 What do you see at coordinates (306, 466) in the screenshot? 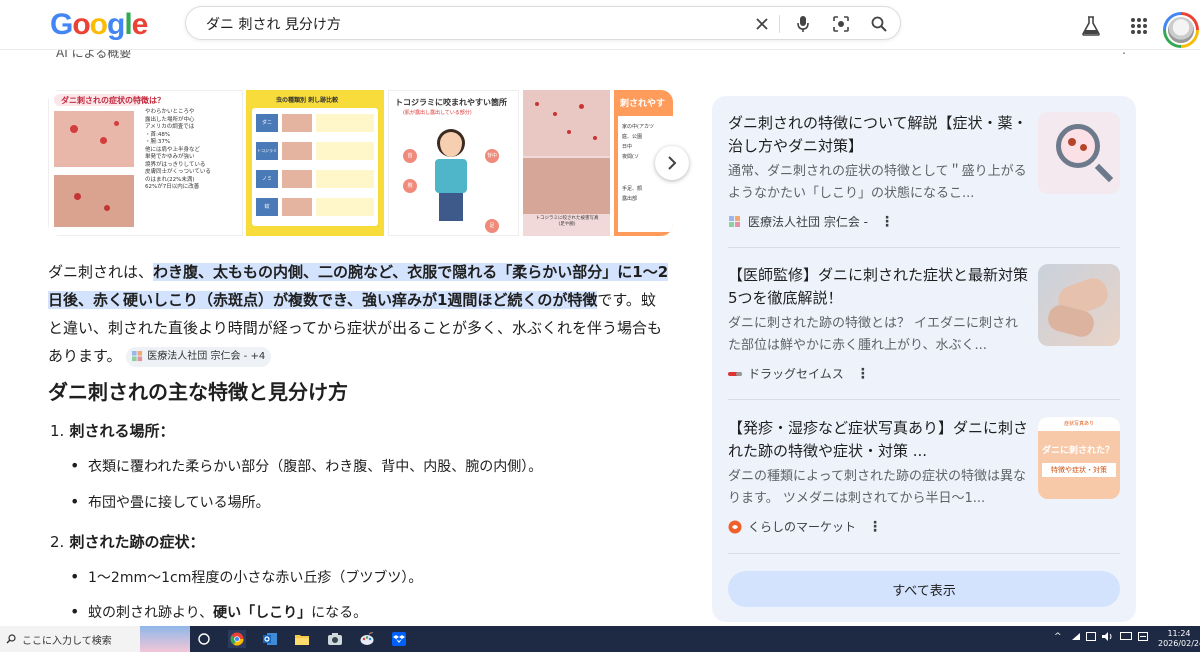
I see `list-item: 衣類に覆われた柔らかい部分（腹部、わき腹、背中、内股、腕の内側）。` at bounding box center [306, 466].